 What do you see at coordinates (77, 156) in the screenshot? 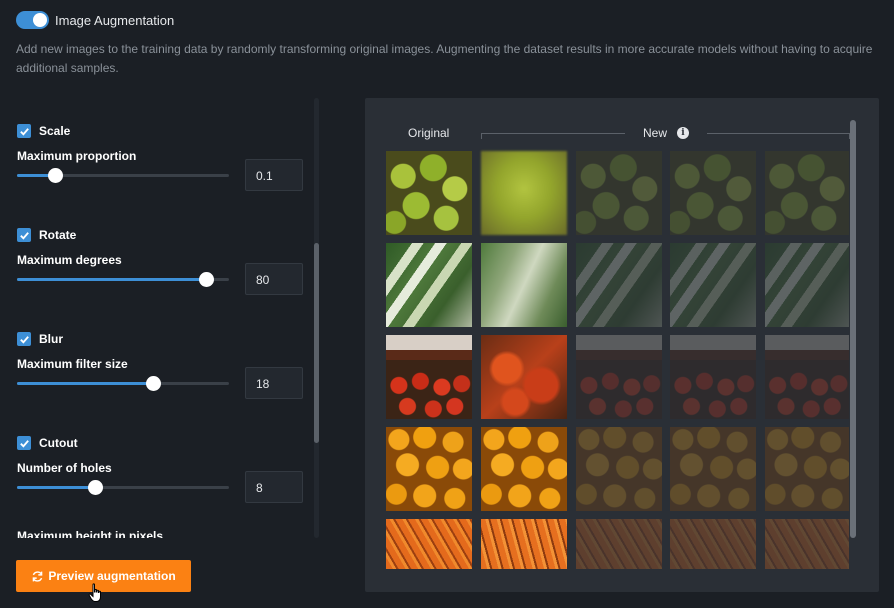
I see `scale-param-label: Maximum proportion` at bounding box center [77, 156].